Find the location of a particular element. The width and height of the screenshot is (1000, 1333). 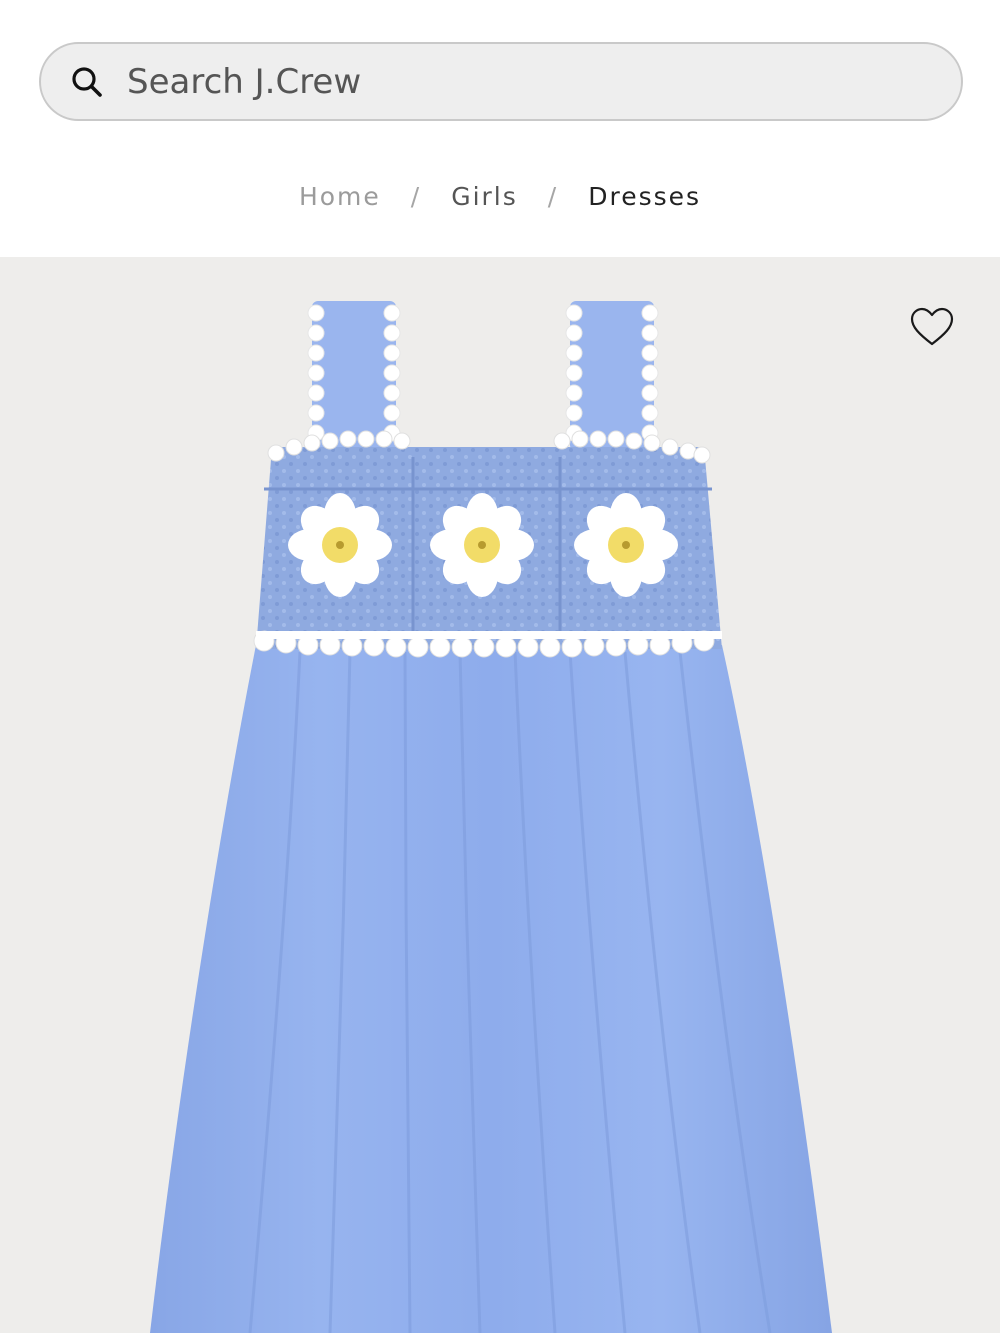

heart-outline-icon is located at coordinates (932, 326).